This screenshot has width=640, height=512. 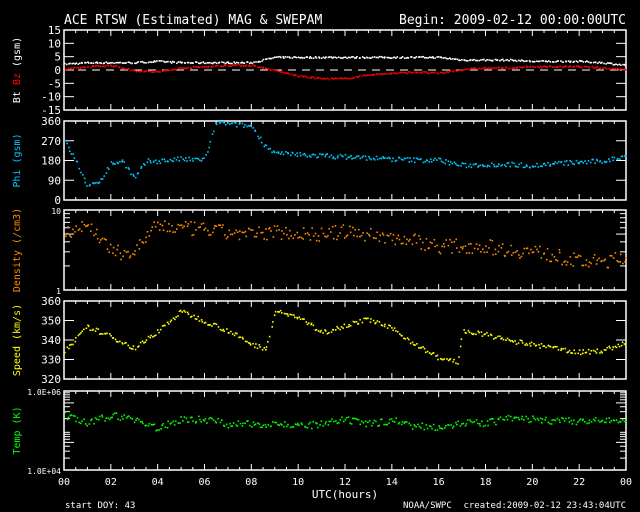 I want to click on y-axis-label: Phi (gsm), so click(x=17, y=160).